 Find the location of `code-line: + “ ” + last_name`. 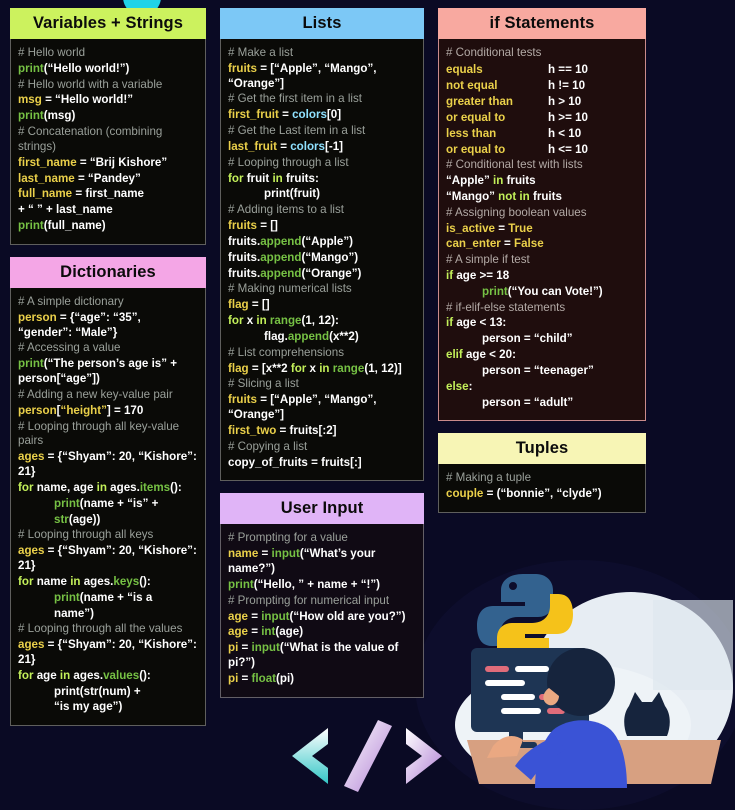

code-line: + “ ” + last_name is located at coordinates (65, 210).